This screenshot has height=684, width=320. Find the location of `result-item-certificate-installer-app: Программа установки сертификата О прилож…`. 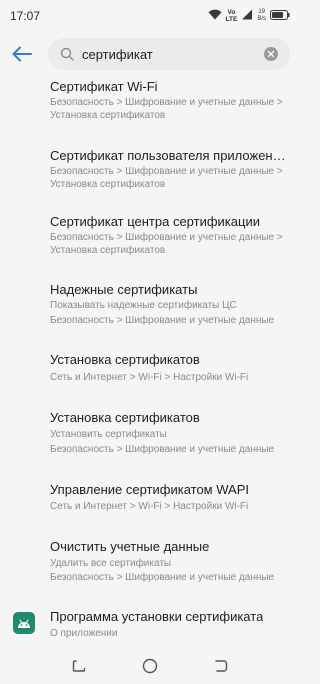

result-item-certificate-installer-app: Программа установки сертификата О прилож… is located at coordinates (150, 623).